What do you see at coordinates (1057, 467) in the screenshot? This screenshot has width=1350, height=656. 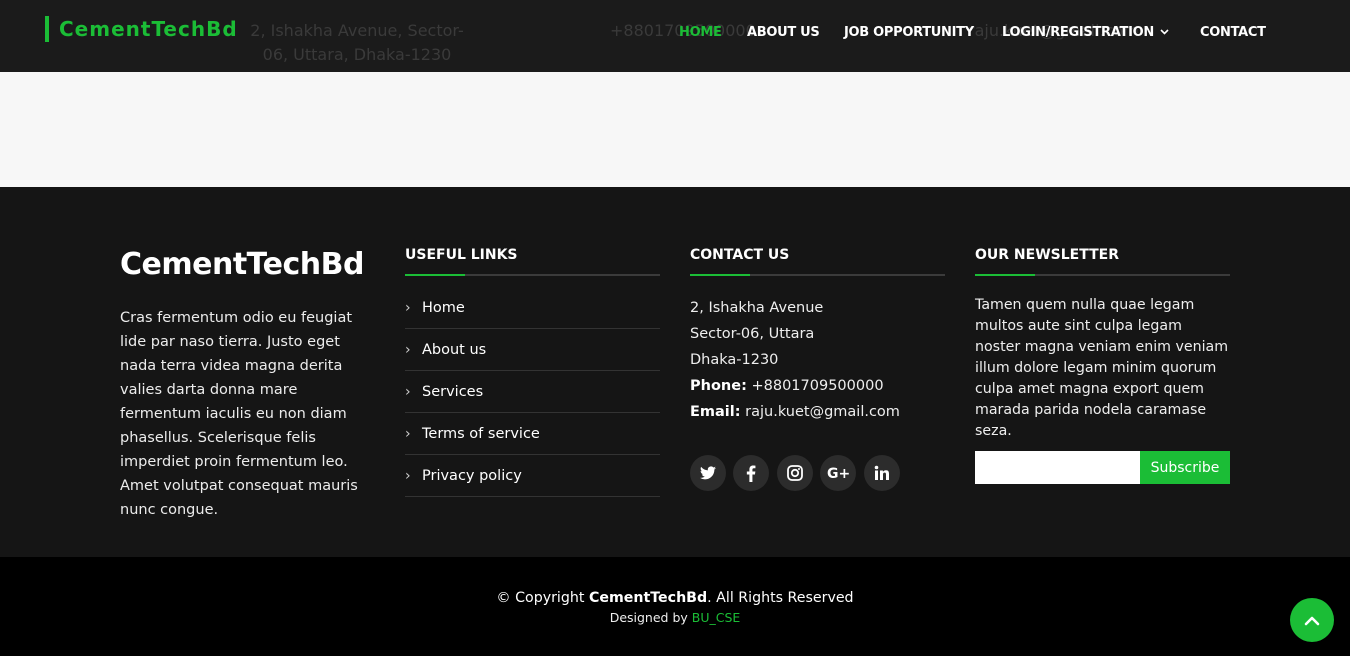 I see `newsletter-email-input` at bounding box center [1057, 467].